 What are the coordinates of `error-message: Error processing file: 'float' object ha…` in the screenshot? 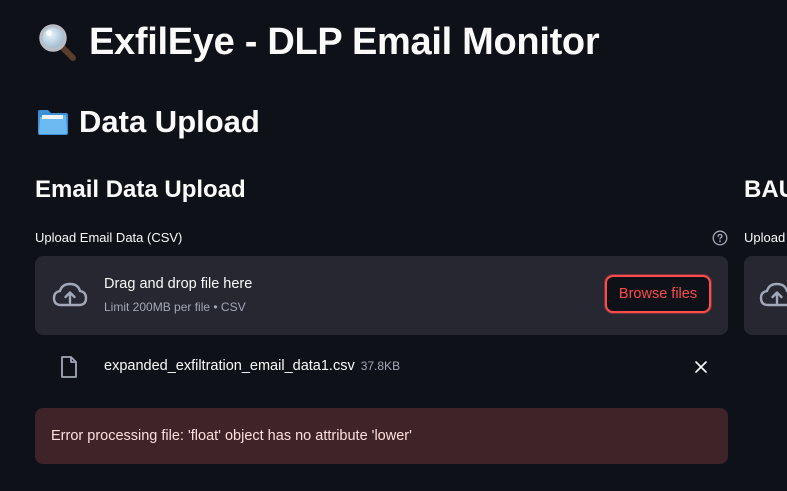 It's located at (231, 436).